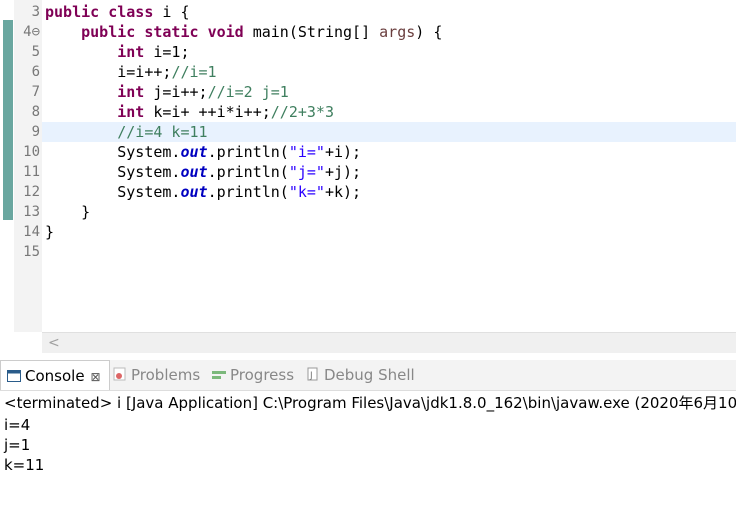 This screenshot has height=520, width=736. I want to click on code-token: static, so click(171, 32).